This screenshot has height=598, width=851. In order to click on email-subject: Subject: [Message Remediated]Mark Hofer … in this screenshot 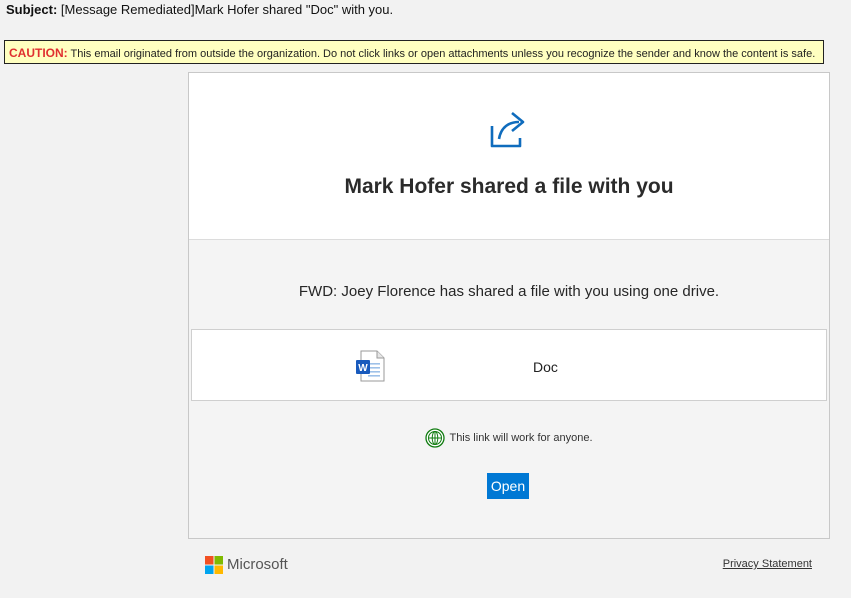, I will do `click(199, 10)`.